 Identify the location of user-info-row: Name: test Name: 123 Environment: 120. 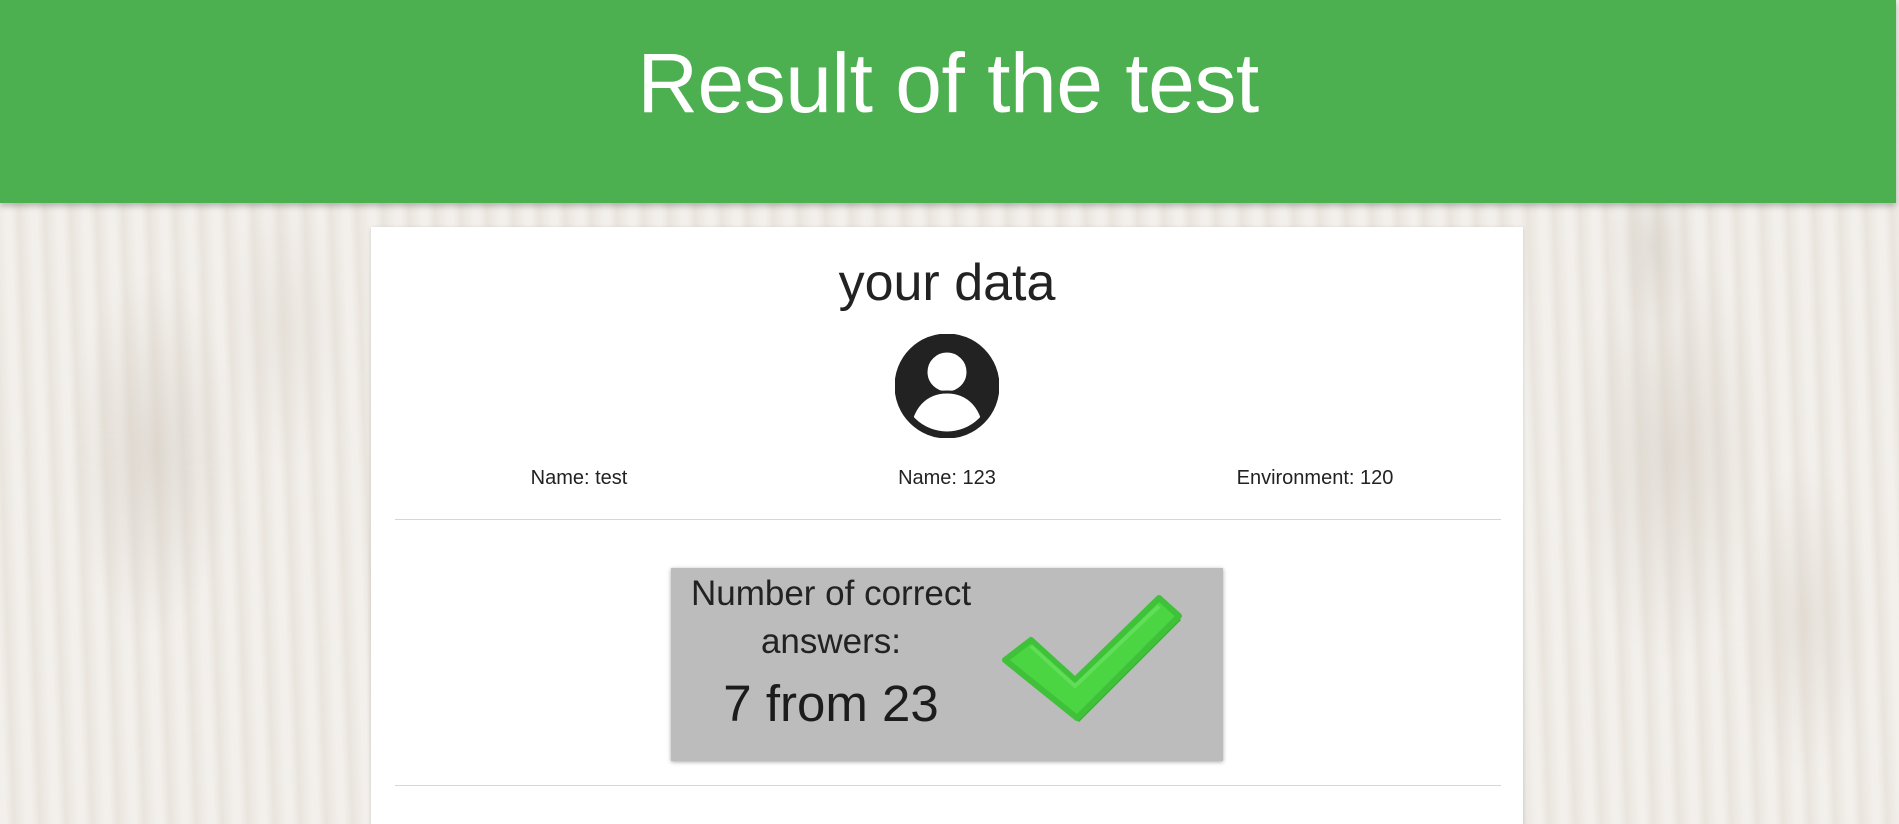
(947, 482).